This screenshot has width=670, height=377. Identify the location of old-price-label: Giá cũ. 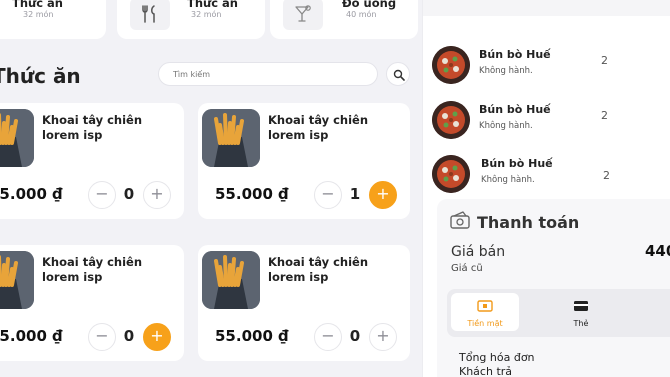
(467, 268).